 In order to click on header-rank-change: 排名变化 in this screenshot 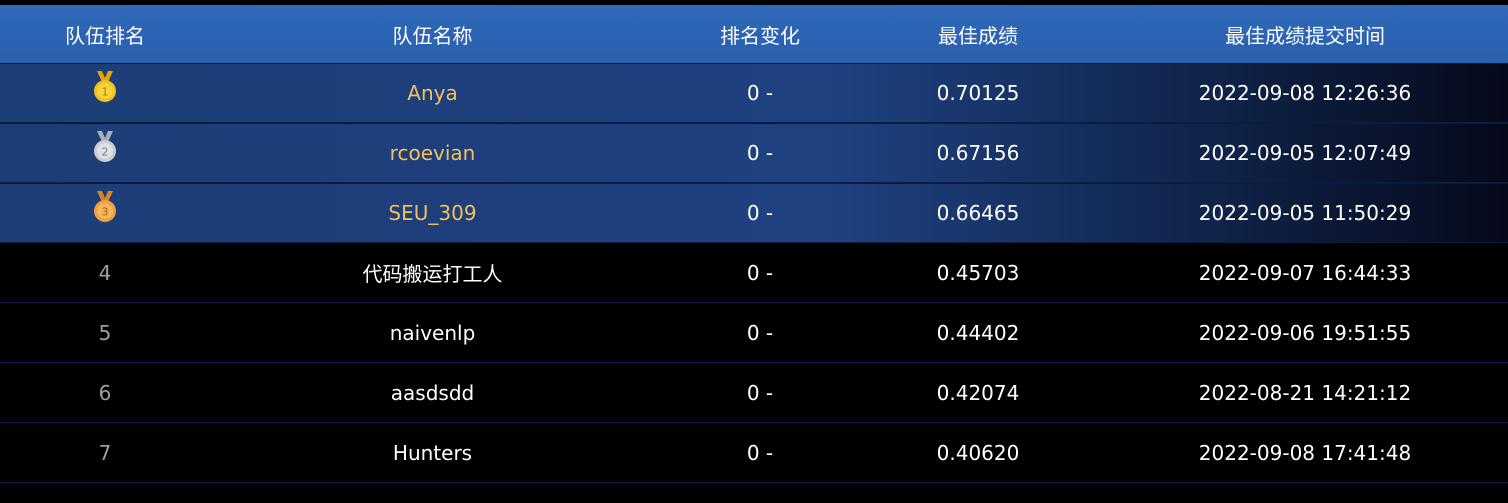, I will do `click(760, 35)`.